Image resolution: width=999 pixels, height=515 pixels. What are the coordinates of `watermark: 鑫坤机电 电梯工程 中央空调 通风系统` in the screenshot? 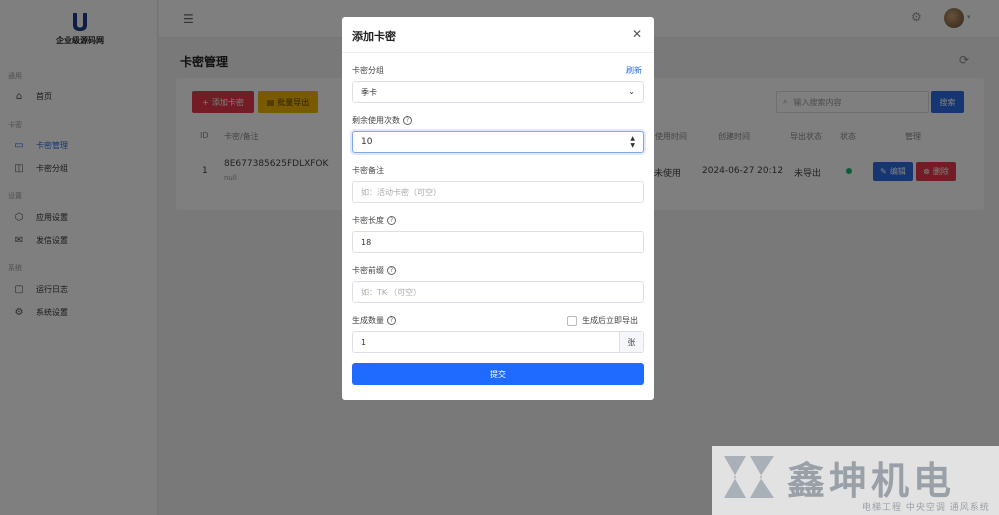 It's located at (855, 480).